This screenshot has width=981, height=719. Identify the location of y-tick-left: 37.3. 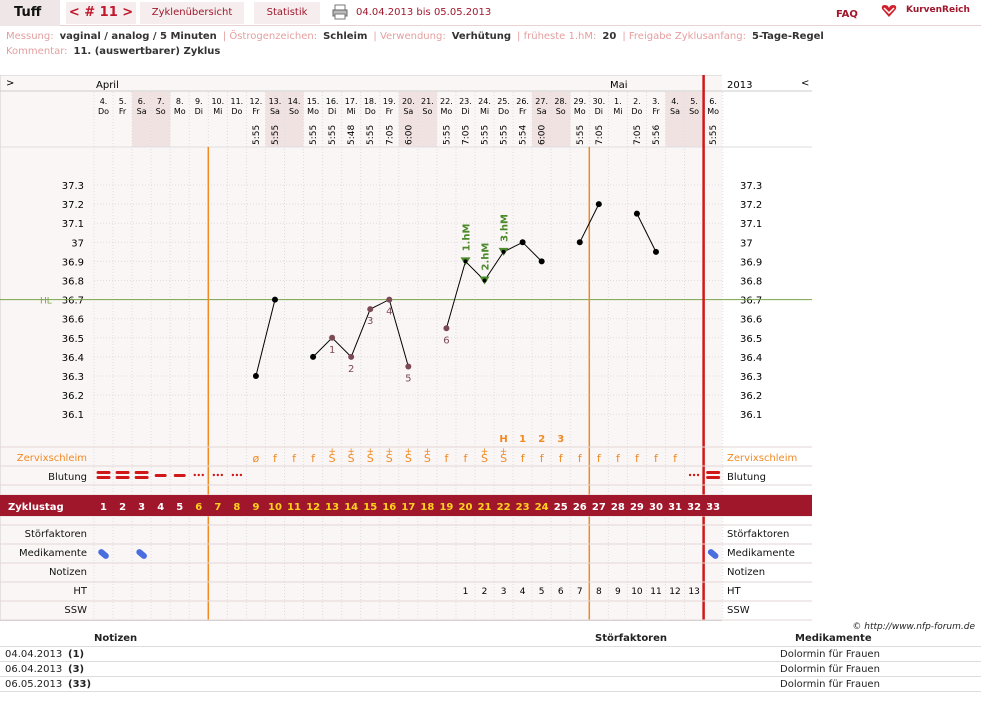
(73, 186).